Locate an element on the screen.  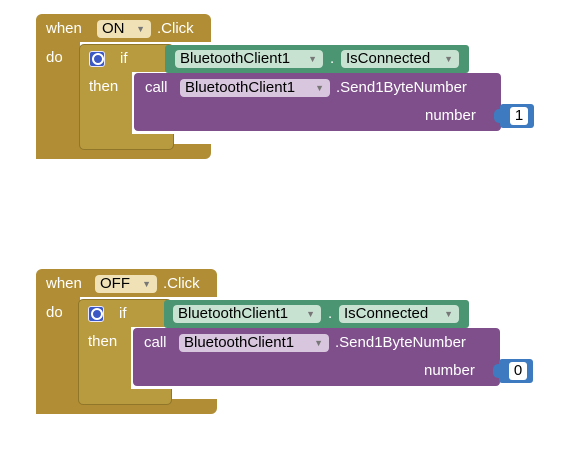
component-dropdown: OFF ▼ is located at coordinates (126, 284).